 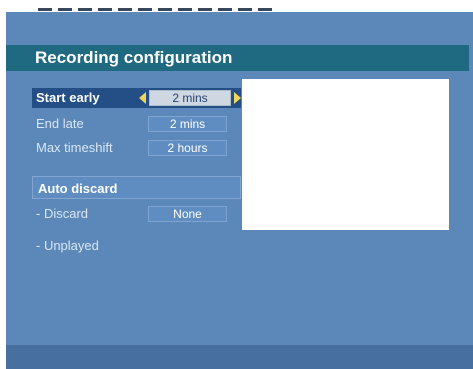 I want to click on footer-bar, so click(x=239, y=357).